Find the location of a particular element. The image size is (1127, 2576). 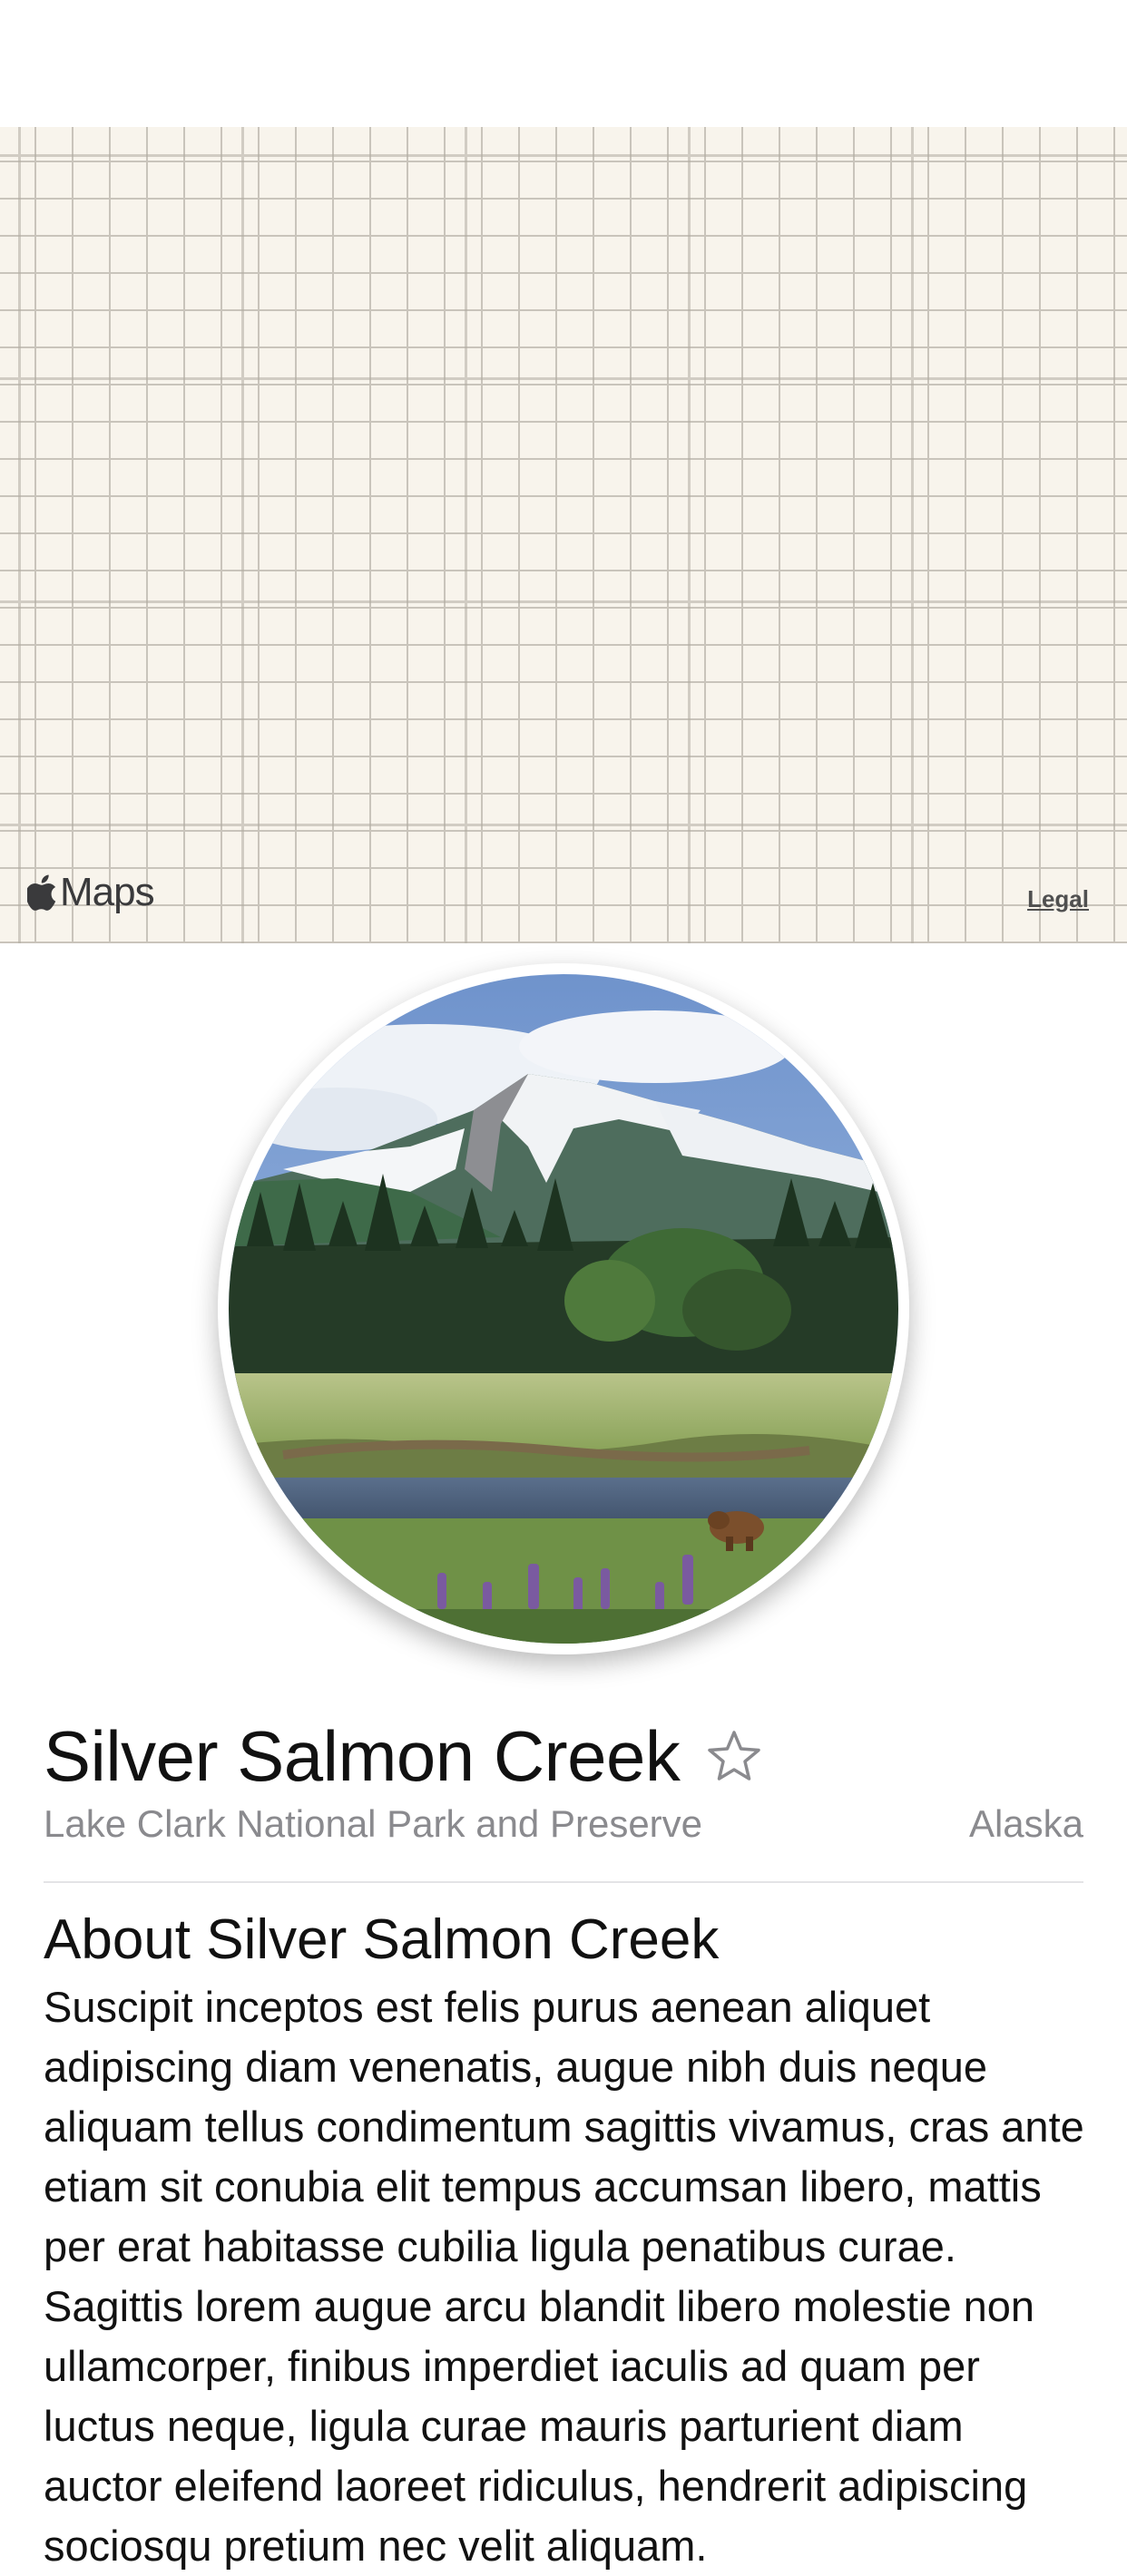

state-name: Alaska is located at coordinates (1025, 1823).